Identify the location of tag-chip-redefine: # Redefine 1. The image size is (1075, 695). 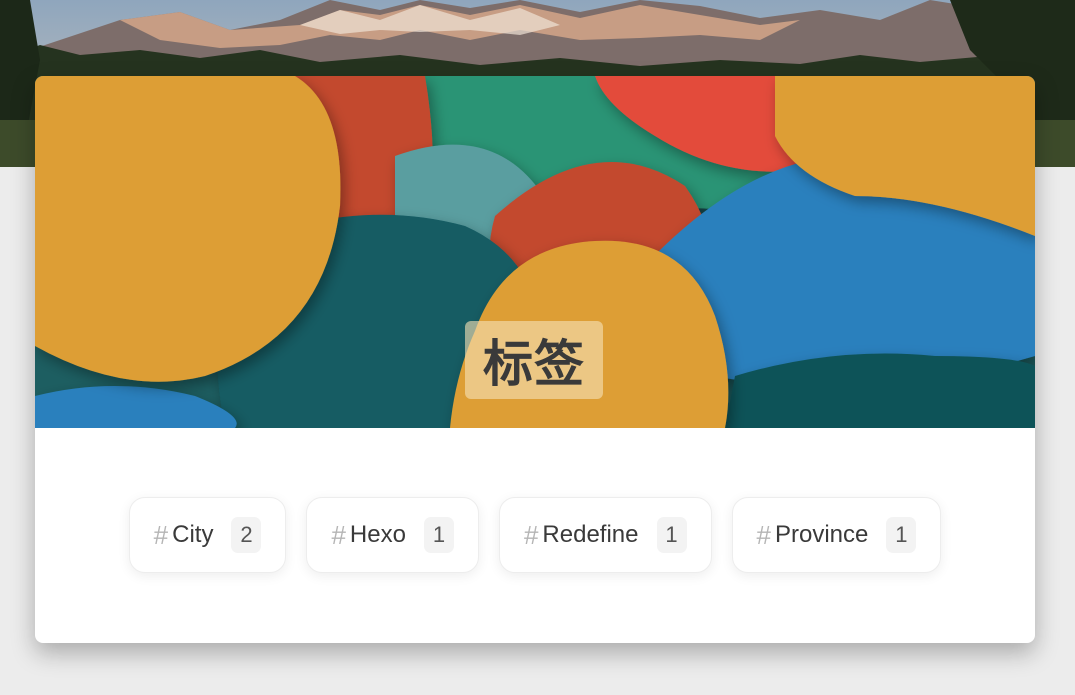
(605, 535).